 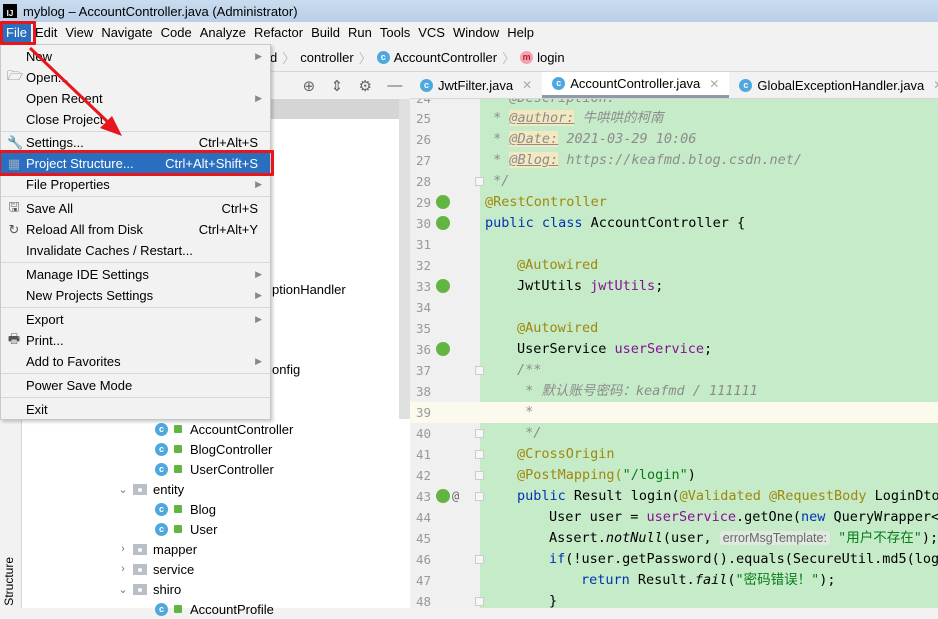 I want to click on code-text: * 默认账号密码：keafmd / 111111, so click(x=637, y=391).